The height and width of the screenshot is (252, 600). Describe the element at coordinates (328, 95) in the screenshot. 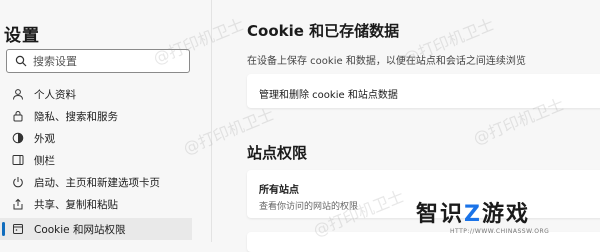

I see `manage-cookies-label: 管理和删除 cookie 和站点数据` at that location.